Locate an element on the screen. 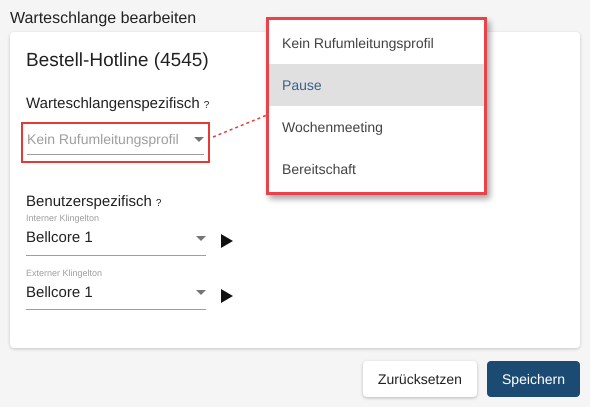 The width and height of the screenshot is (590, 407). field-label: Interner Klingelton is located at coordinates (63, 218).